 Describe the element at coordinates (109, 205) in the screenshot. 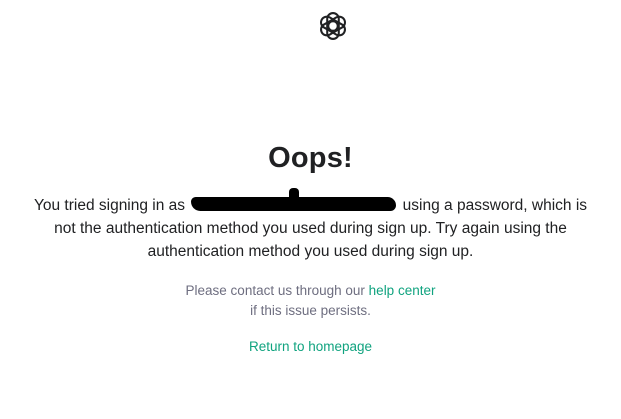

I see `message-prefix: You tried signing in as` at that location.